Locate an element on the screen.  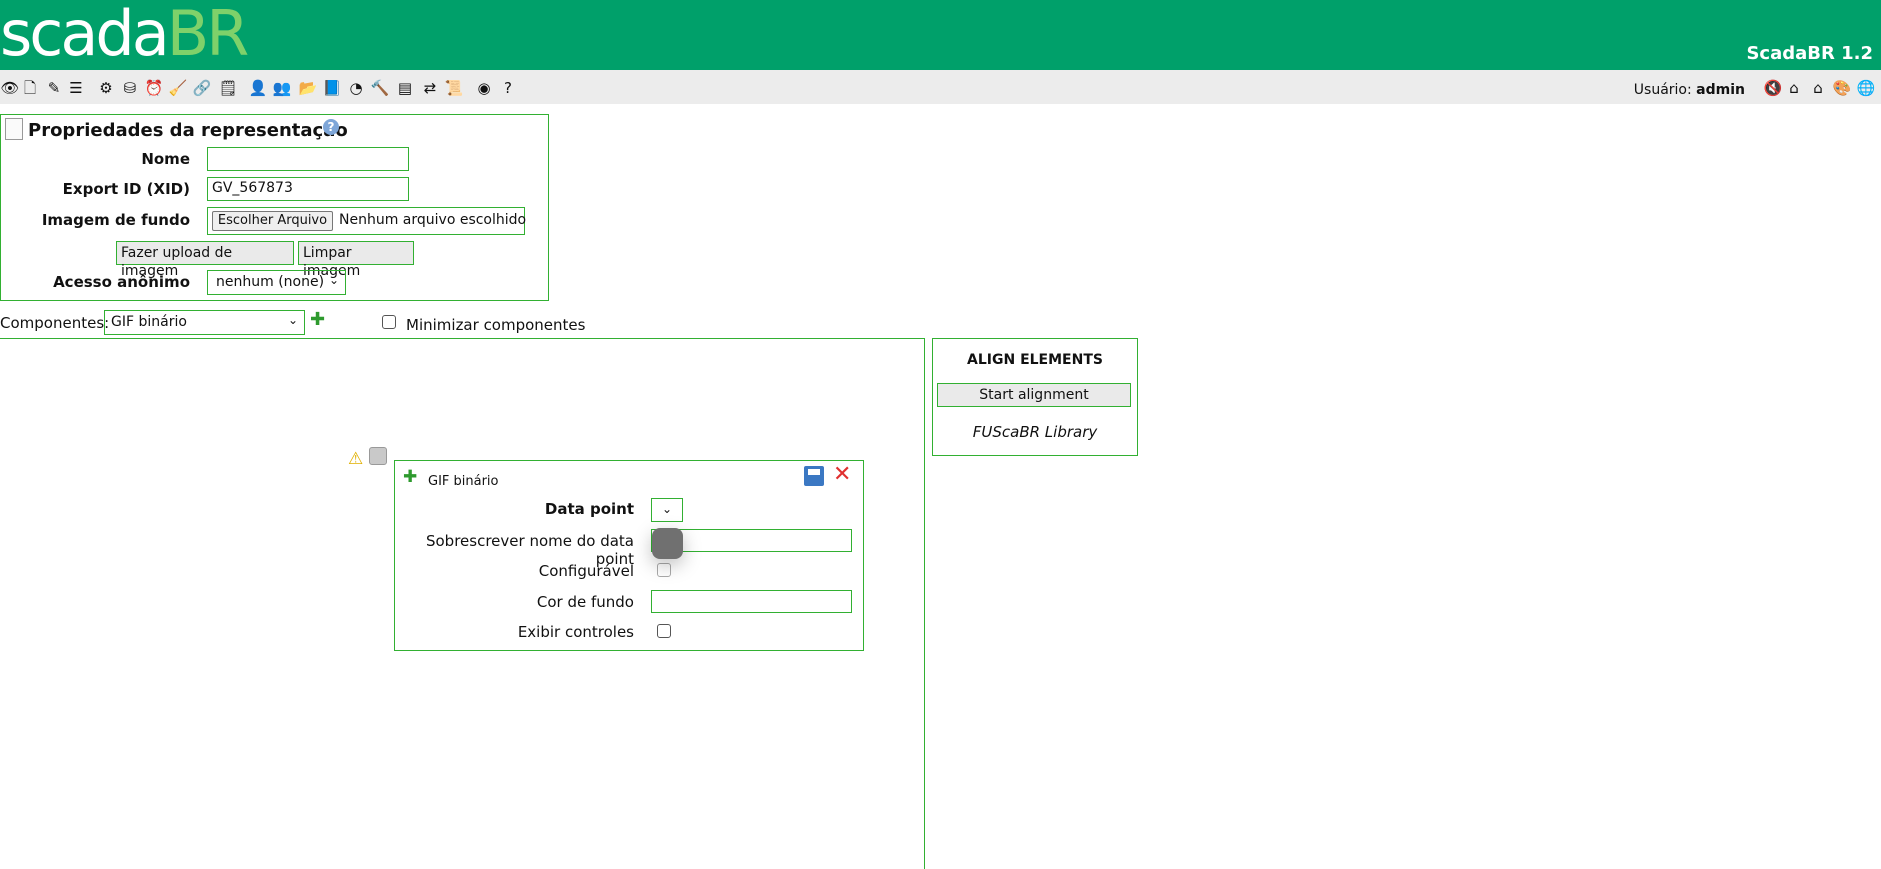
users-icon-glyph: 👥 is located at coordinates (282, 88).